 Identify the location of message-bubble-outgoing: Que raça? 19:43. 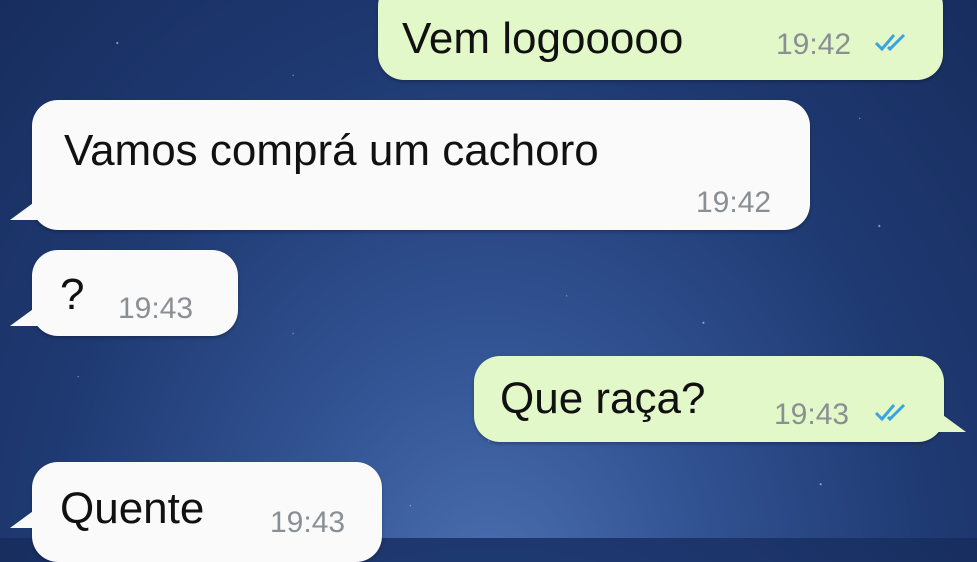
(720, 399).